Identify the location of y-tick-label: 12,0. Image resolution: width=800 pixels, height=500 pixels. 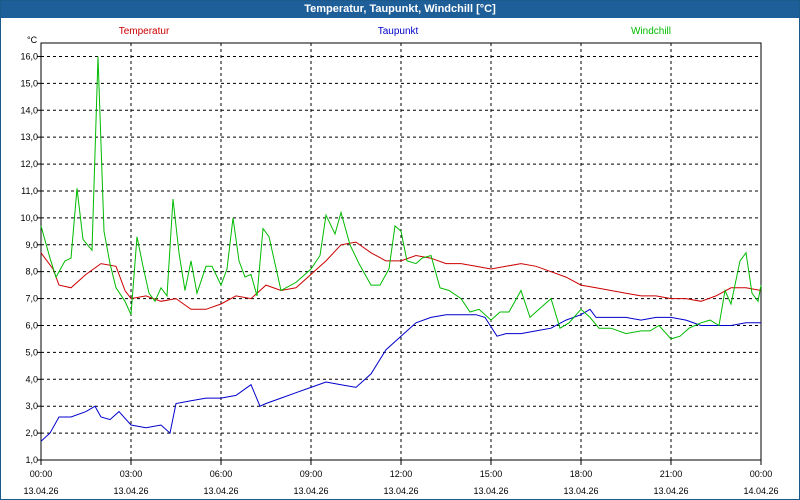
(29, 164).